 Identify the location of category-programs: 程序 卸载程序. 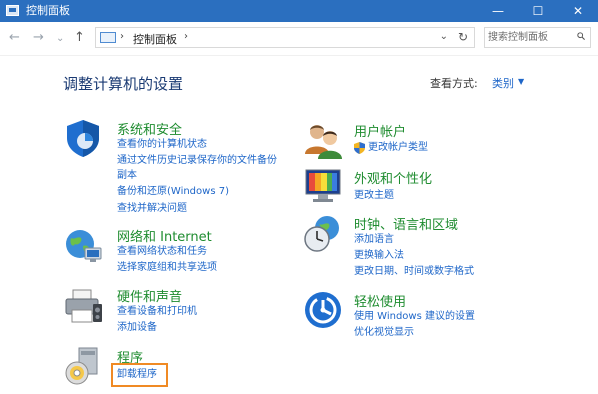
(183, 369).